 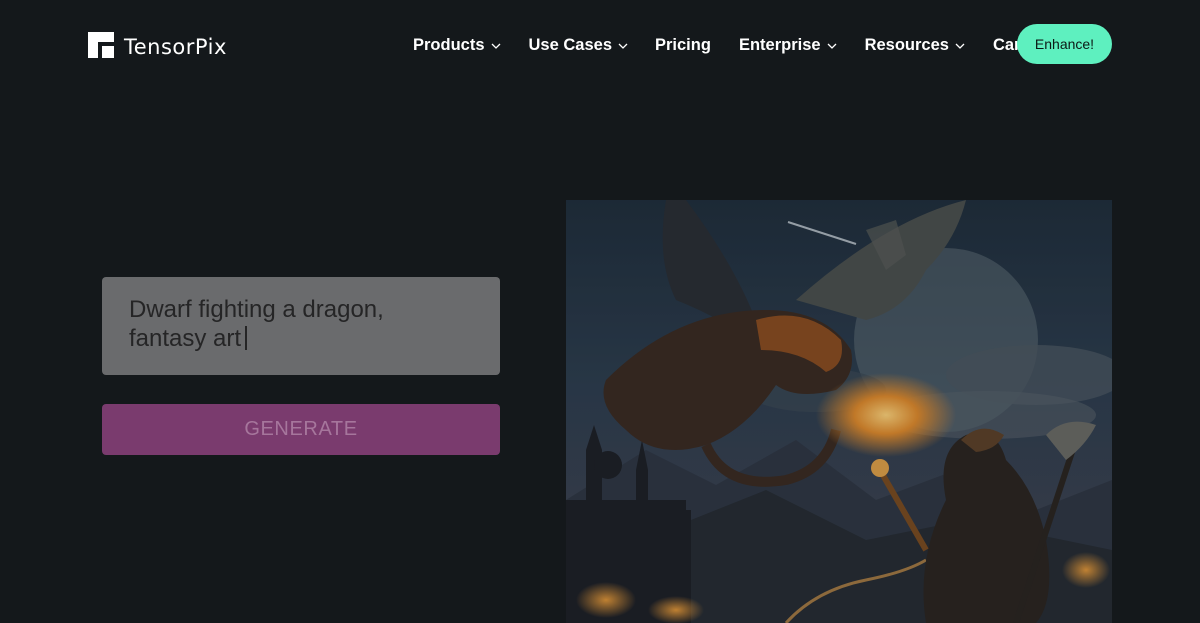 What do you see at coordinates (1064, 44) in the screenshot?
I see `enhance-button: Enhance!` at bounding box center [1064, 44].